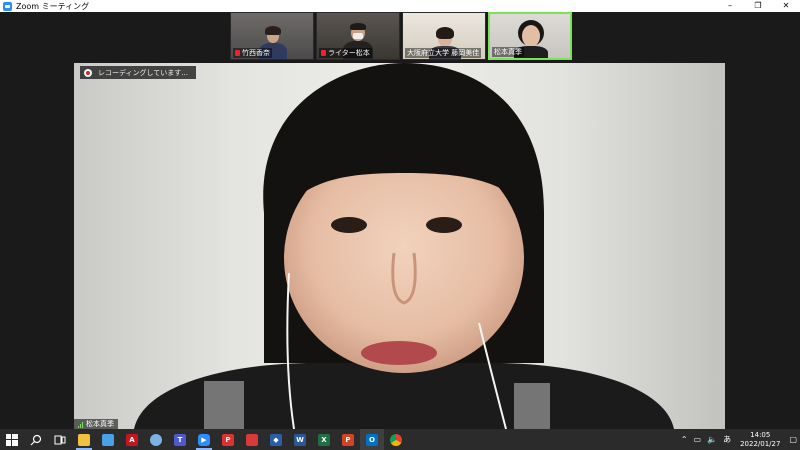 Image resolution: width=800 pixels, height=450 pixels. I want to click on system-tray: ⌃ ▭ 🔈 あ 14:05 2022/01/27 ▢, so click(739, 439).